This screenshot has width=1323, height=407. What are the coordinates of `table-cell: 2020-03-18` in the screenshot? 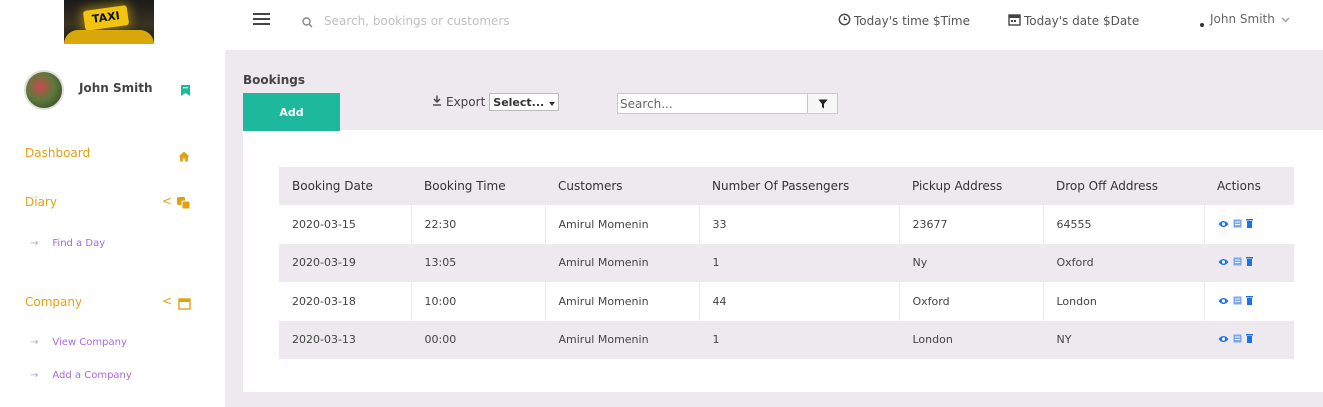 It's located at (345, 301).